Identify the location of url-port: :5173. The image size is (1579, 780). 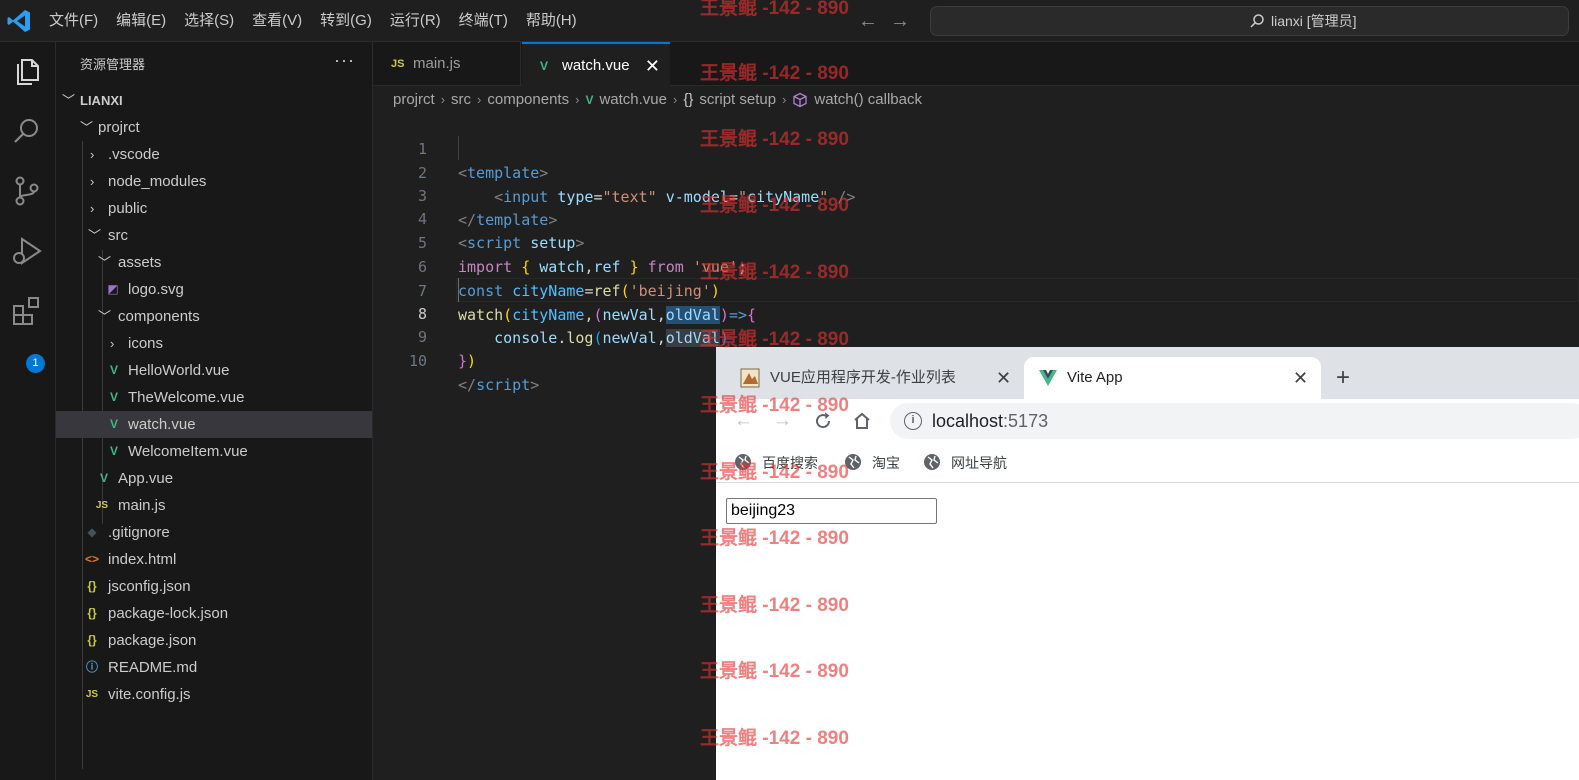
(1026, 421).